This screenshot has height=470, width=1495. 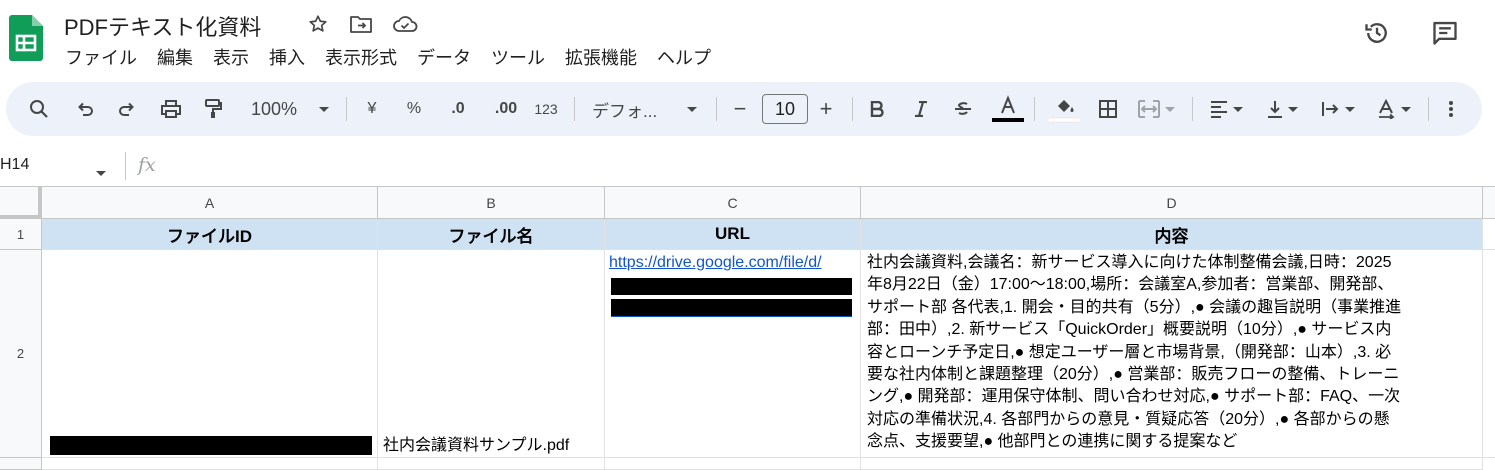 I want to click on search-icon, so click(x=39, y=109).